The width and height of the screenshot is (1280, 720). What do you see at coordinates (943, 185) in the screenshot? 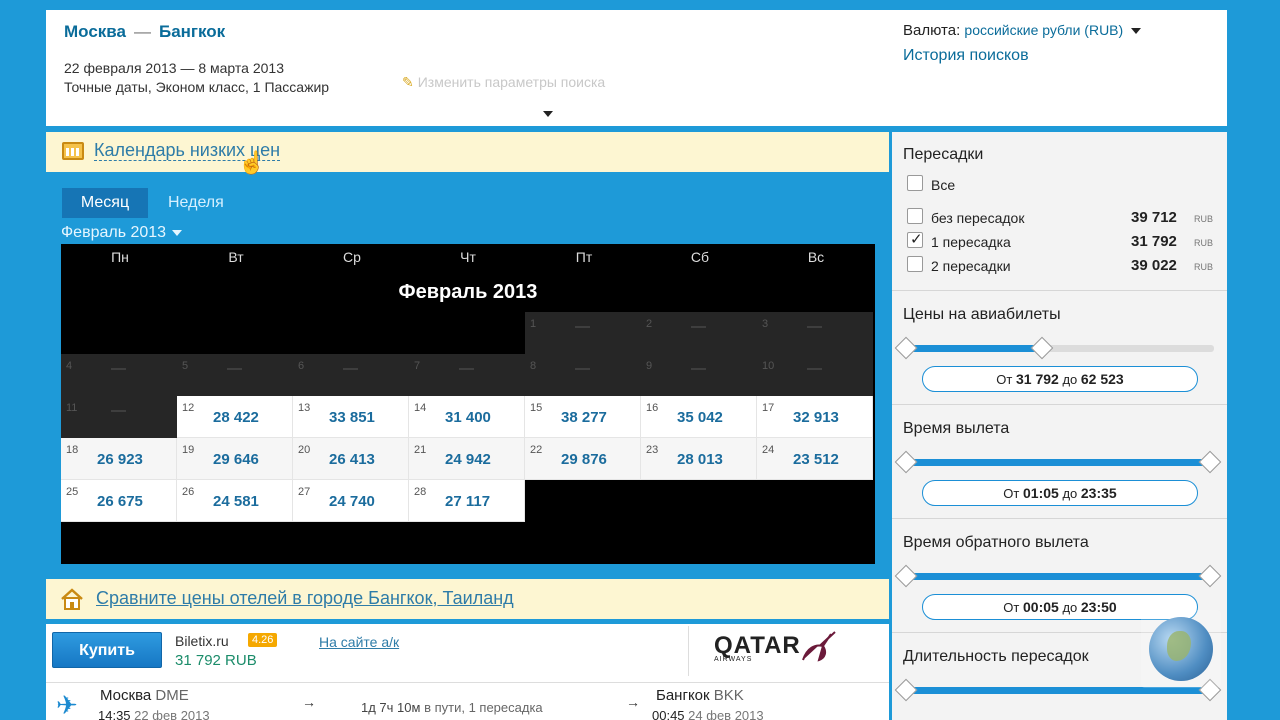
I see `stops-all-label: Все` at bounding box center [943, 185].